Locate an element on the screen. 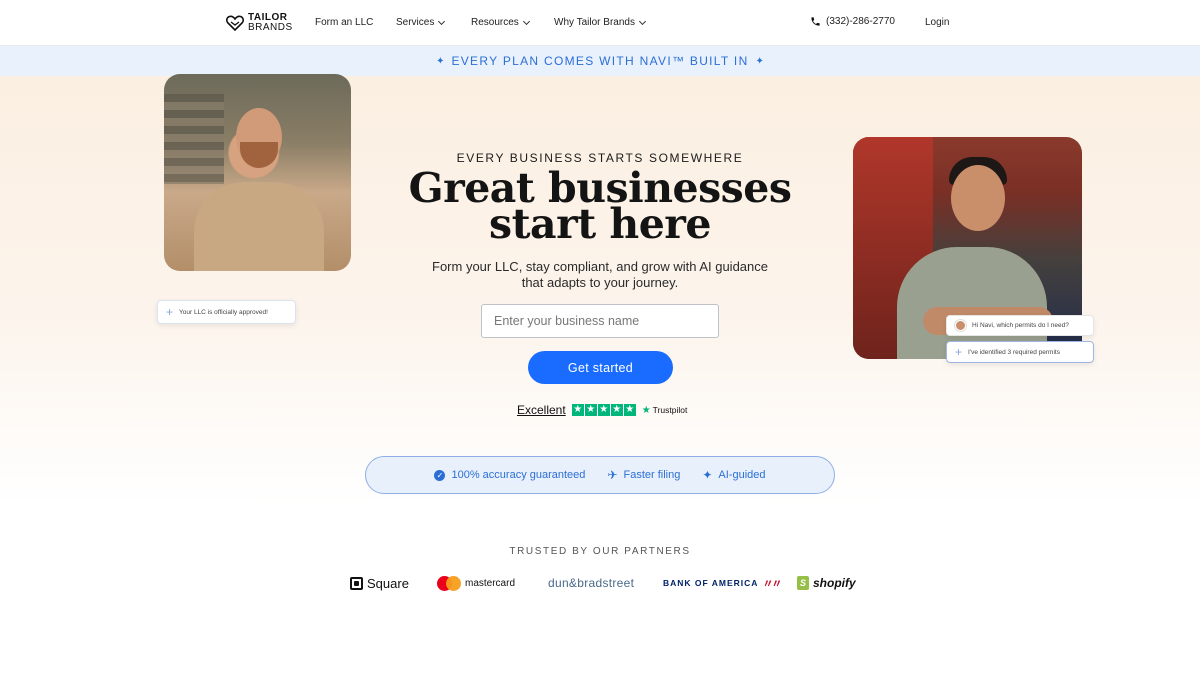  nav-link-why-tailor-brands: Why Tailor Brands is located at coordinates (600, 22).